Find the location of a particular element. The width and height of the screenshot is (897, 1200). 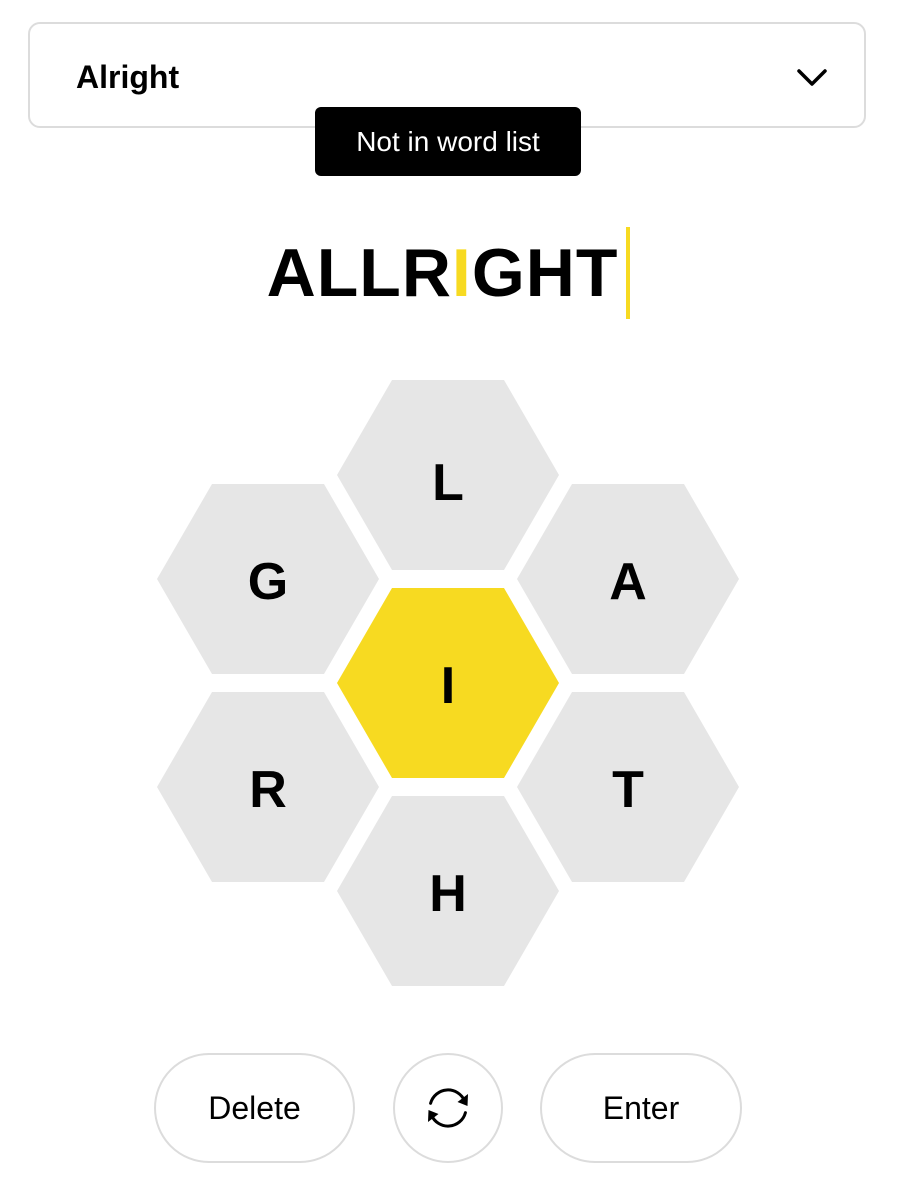

enter-button: Enter is located at coordinates (641, 1108).